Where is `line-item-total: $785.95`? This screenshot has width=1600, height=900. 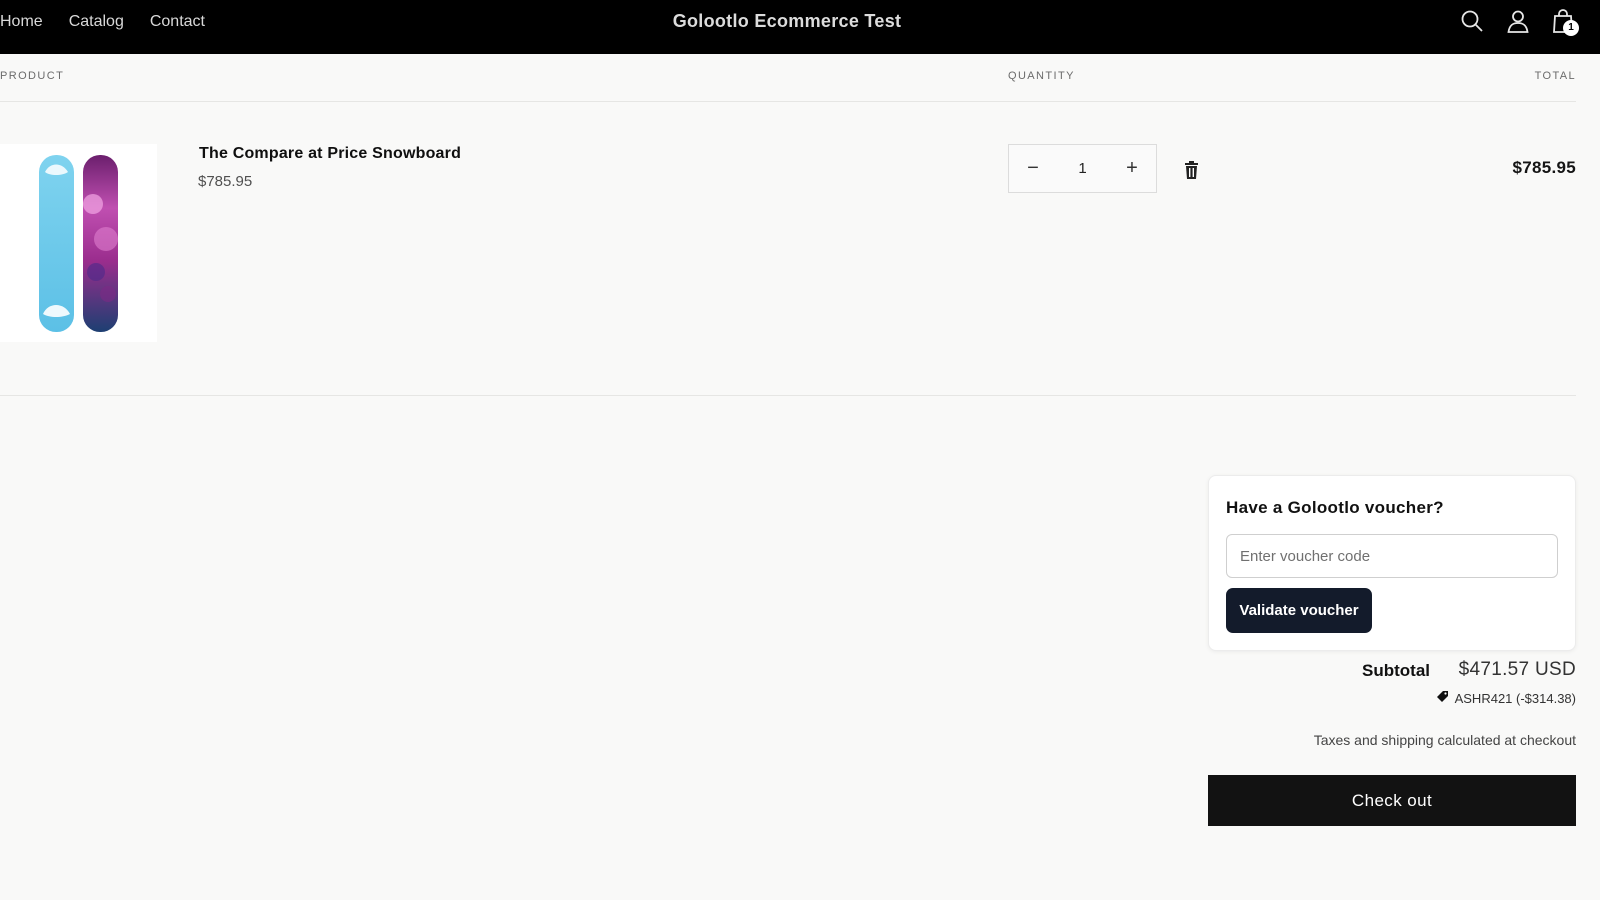 line-item-total: $785.95 is located at coordinates (1544, 167).